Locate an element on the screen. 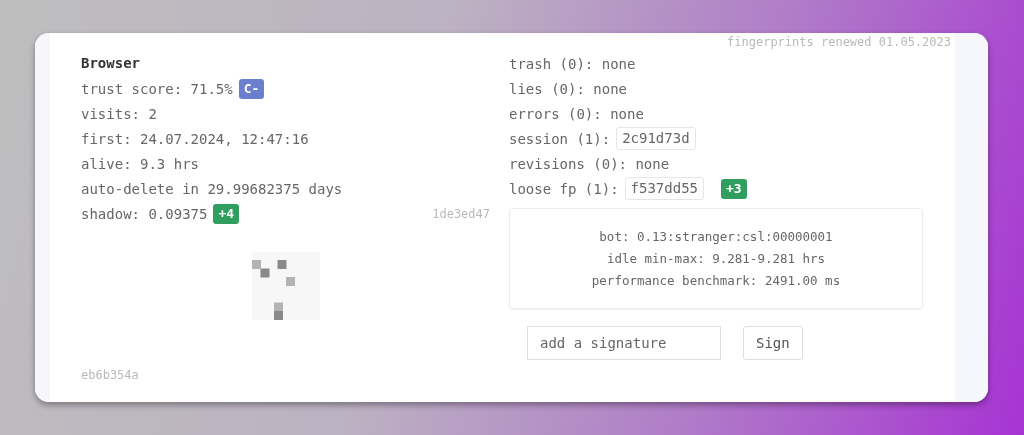 This screenshot has height=435, width=1024. renewed-date: fingerprints renewed 01.05.2023 is located at coordinates (839, 42).